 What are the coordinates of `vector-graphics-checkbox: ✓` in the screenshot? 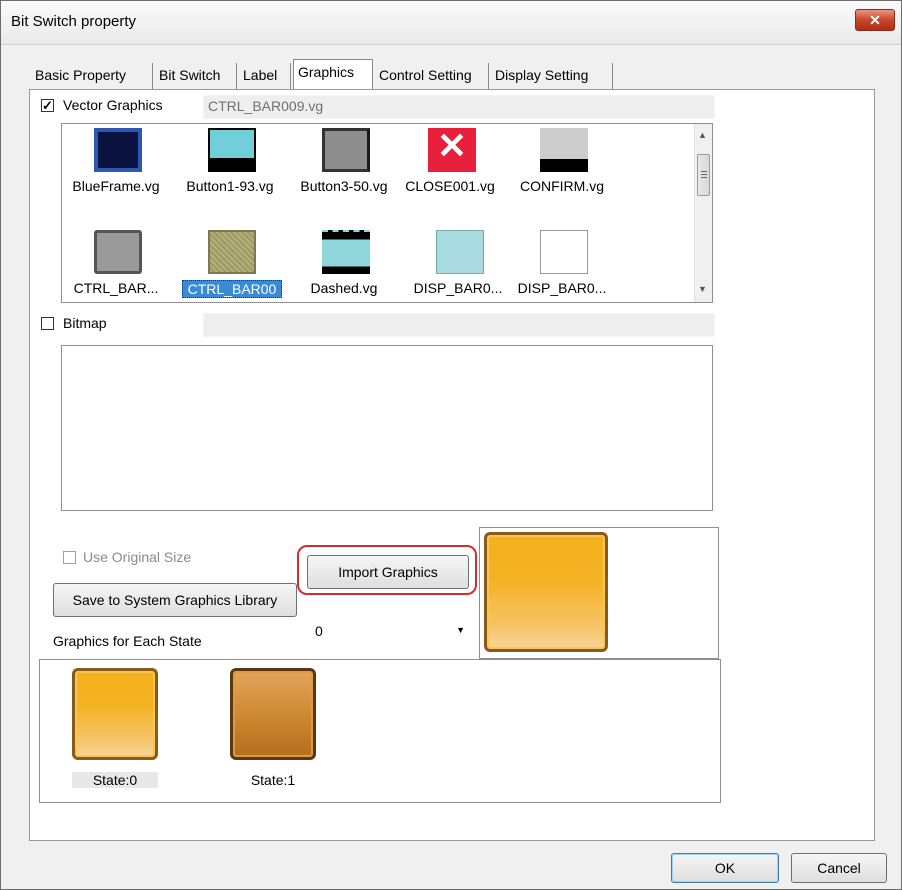 It's located at (47, 105).